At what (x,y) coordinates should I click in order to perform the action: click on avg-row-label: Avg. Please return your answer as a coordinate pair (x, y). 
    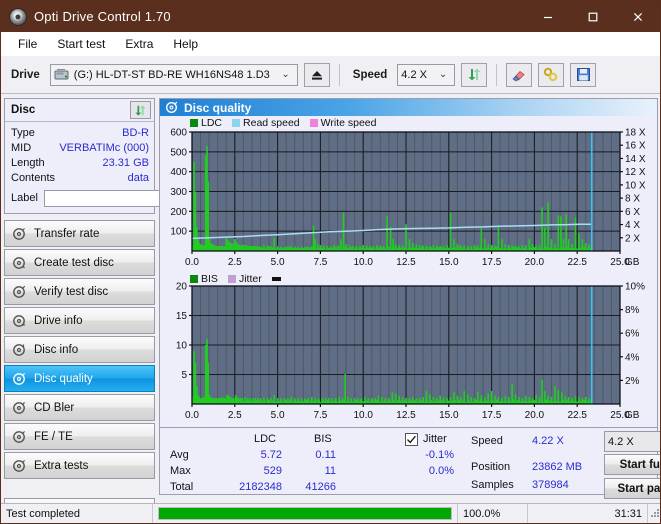
    Looking at the image, I should click on (179, 455).